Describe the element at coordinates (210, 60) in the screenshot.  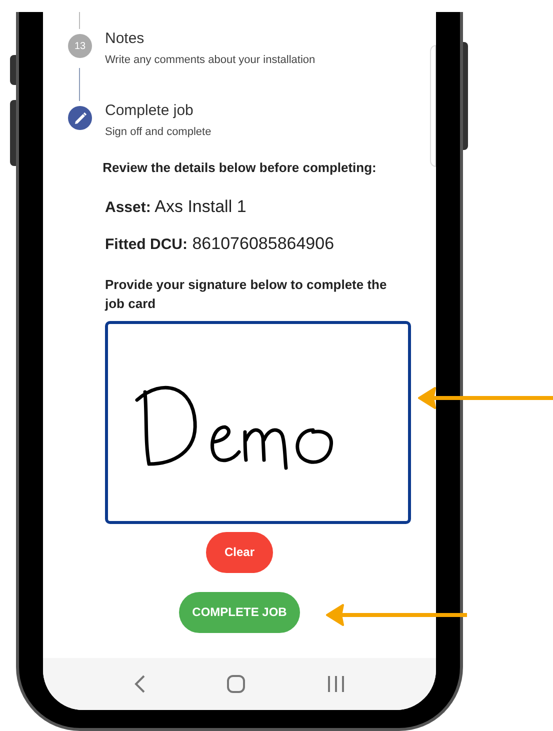
I see `step-subtitle: Write any comments about your installation` at that location.